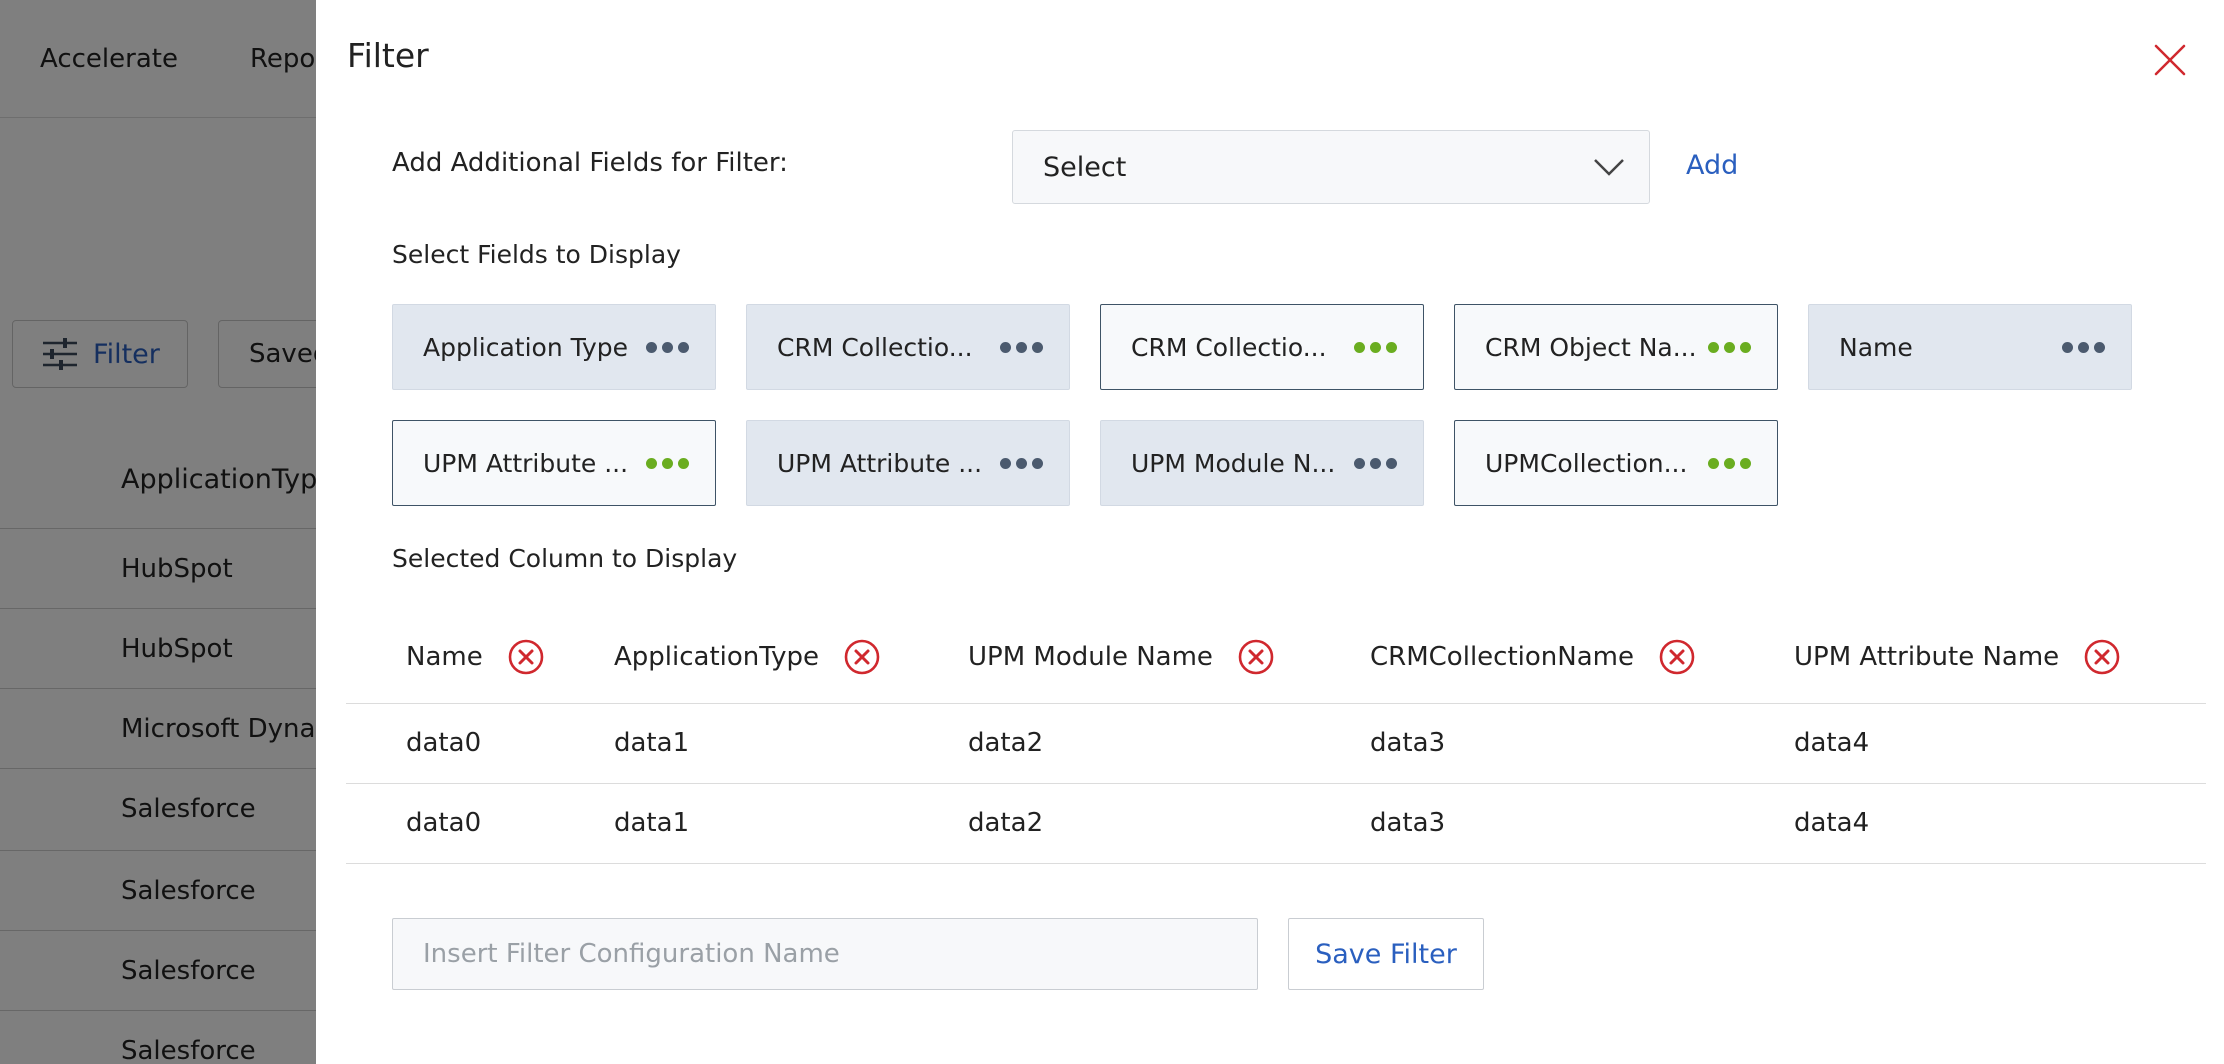 The image size is (2224, 1064). Describe the element at coordinates (1609, 167) in the screenshot. I see `chevron-down-icon` at that location.